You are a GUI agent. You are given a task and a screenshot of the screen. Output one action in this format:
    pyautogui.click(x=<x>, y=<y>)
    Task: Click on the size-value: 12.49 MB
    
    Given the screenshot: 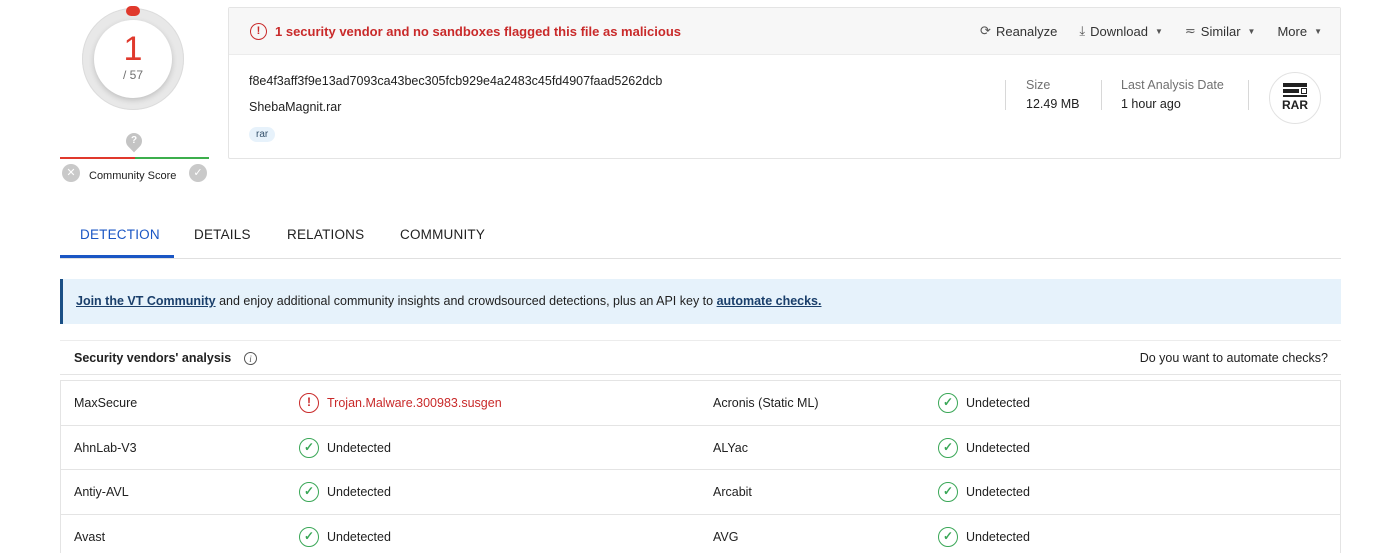 What is the action you would take?
    pyautogui.click(x=1053, y=104)
    